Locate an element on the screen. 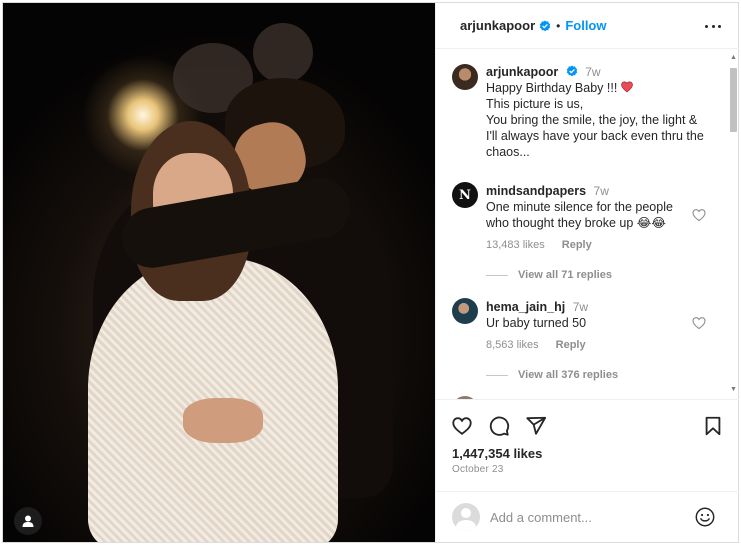 The height and width of the screenshot is (545, 741). emoji-smiley-icon is located at coordinates (705, 517).